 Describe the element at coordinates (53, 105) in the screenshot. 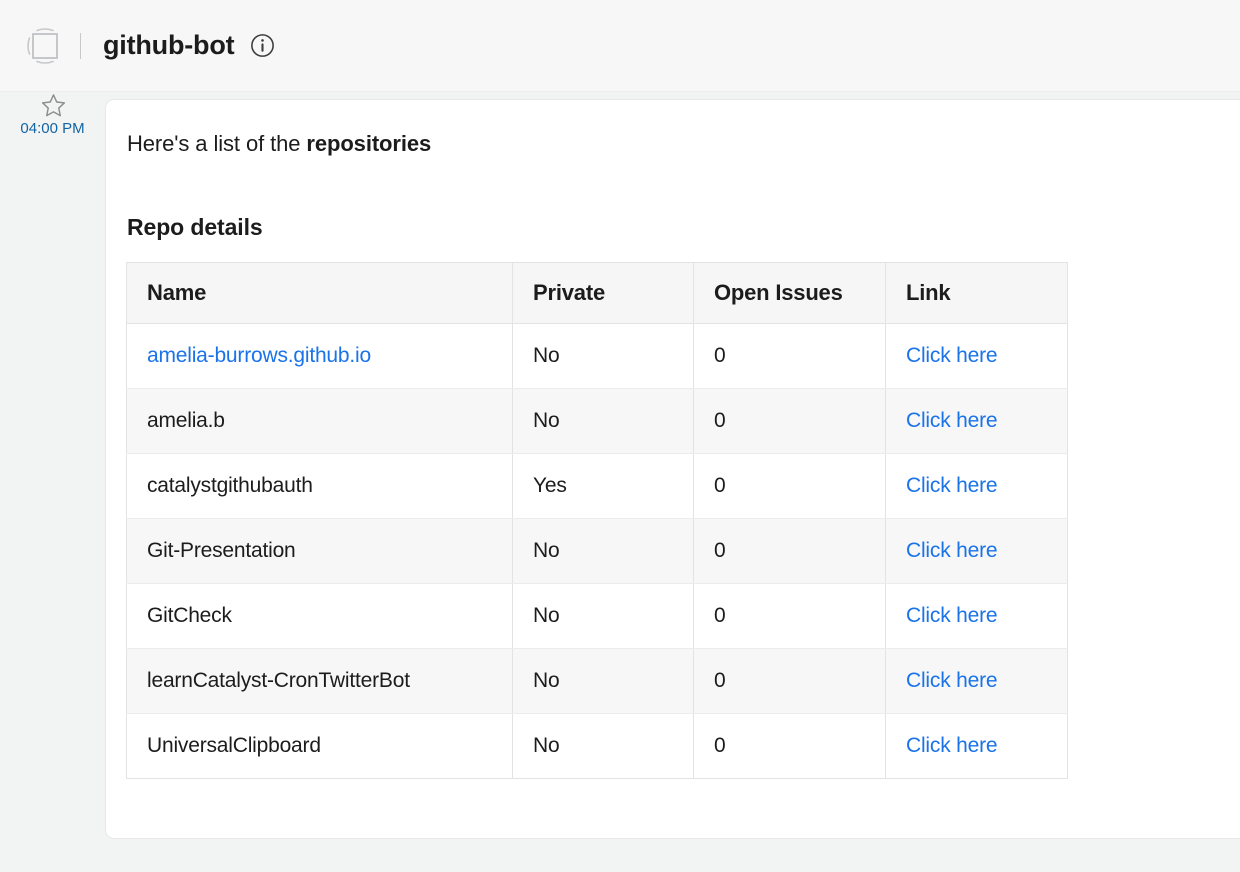

I see `star-outline-icon` at that location.